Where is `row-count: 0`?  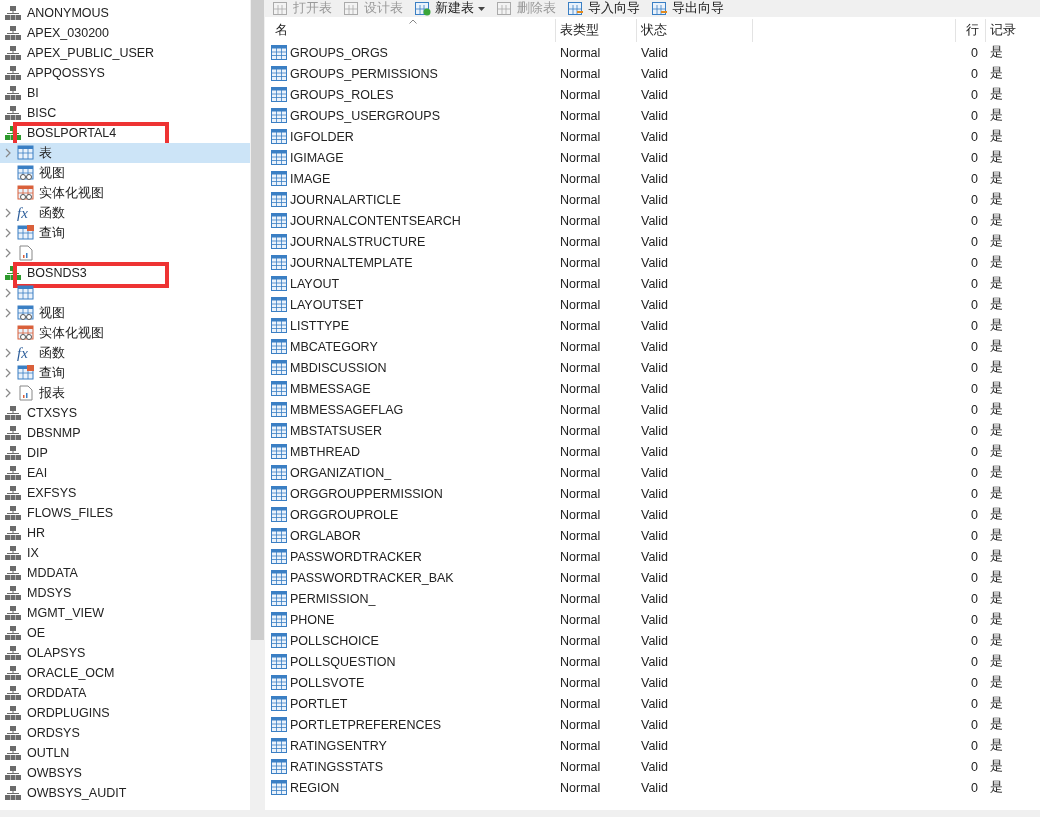
row-count: 0 is located at coordinates (974, 682).